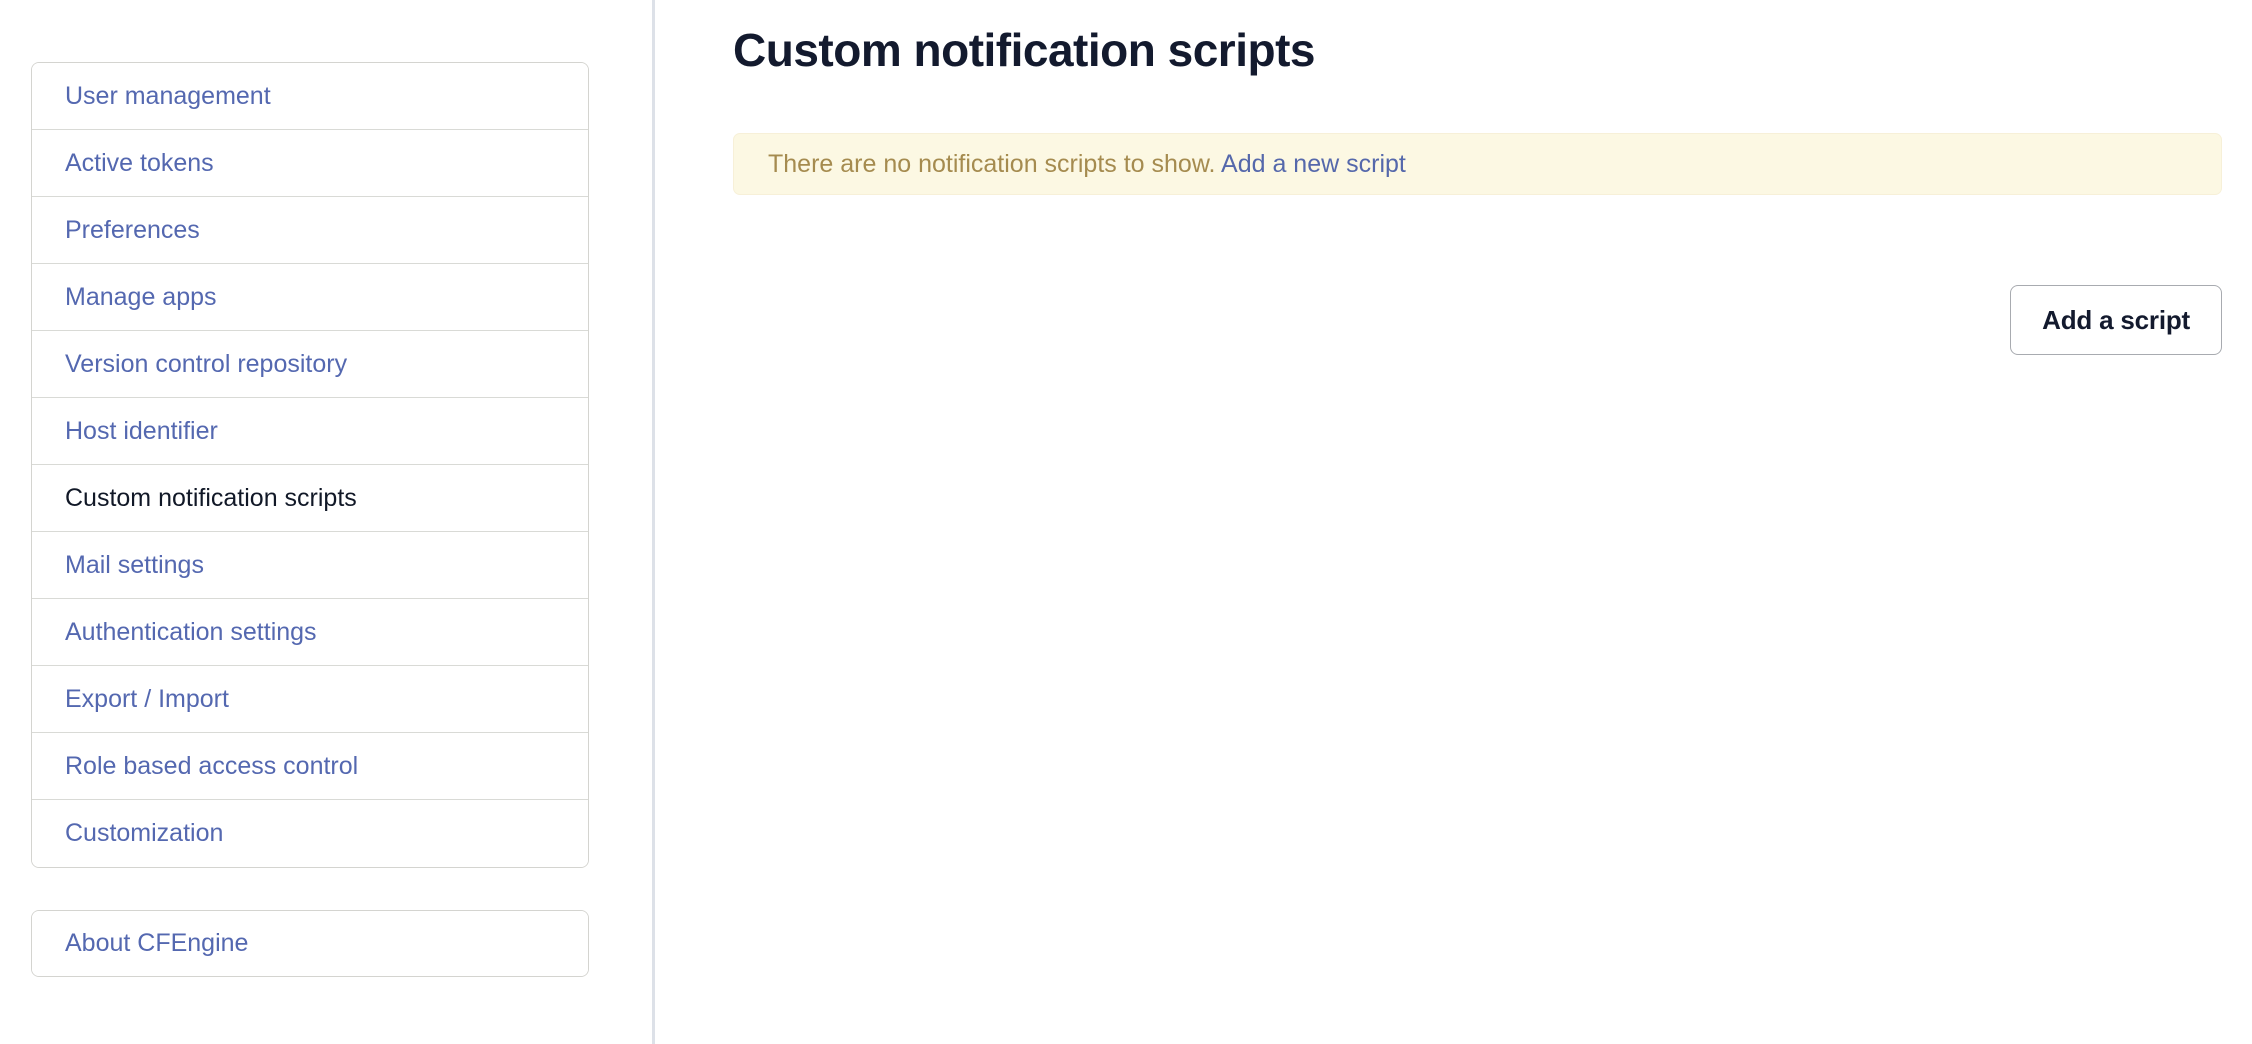  Describe the element at coordinates (310, 431) in the screenshot. I see `sidebar-item-host-identifier: Host identifier` at that location.